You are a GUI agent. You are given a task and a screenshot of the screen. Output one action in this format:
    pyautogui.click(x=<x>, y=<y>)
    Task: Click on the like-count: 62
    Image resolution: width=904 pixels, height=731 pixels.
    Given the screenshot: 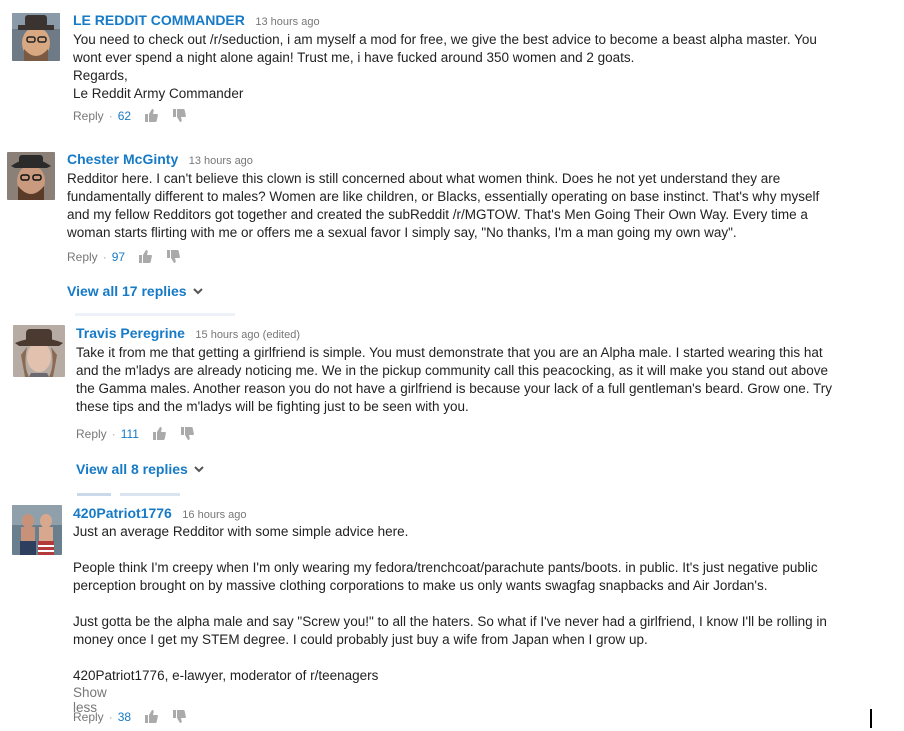 What is the action you would take?
    pyautogui.click(x=124, y=116)
    